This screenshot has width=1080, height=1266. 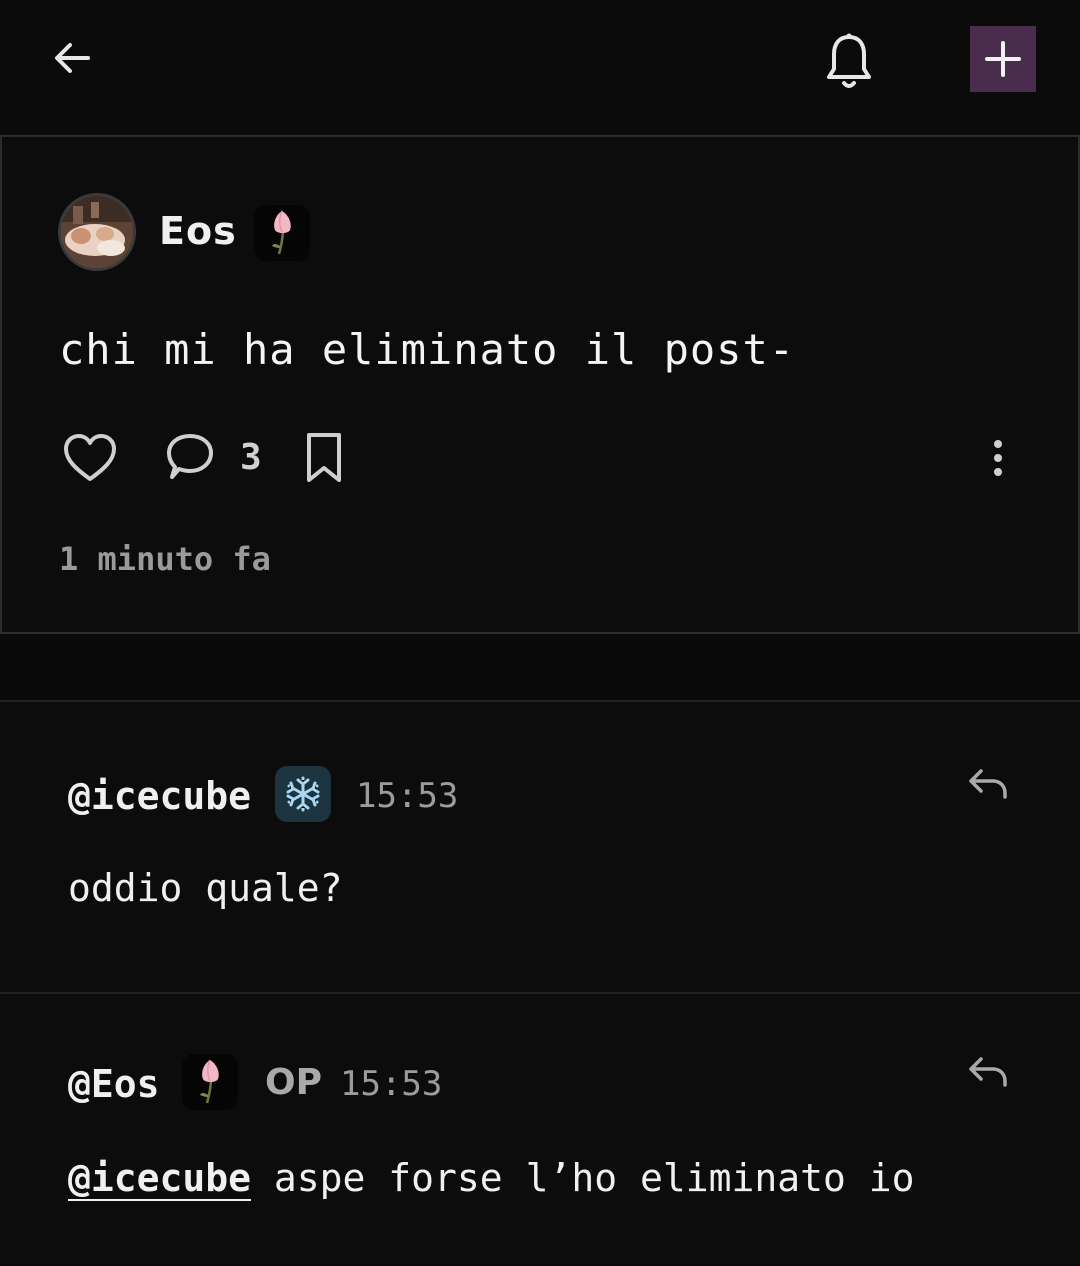 I want to click on like-button, so click(x=90, y=458).